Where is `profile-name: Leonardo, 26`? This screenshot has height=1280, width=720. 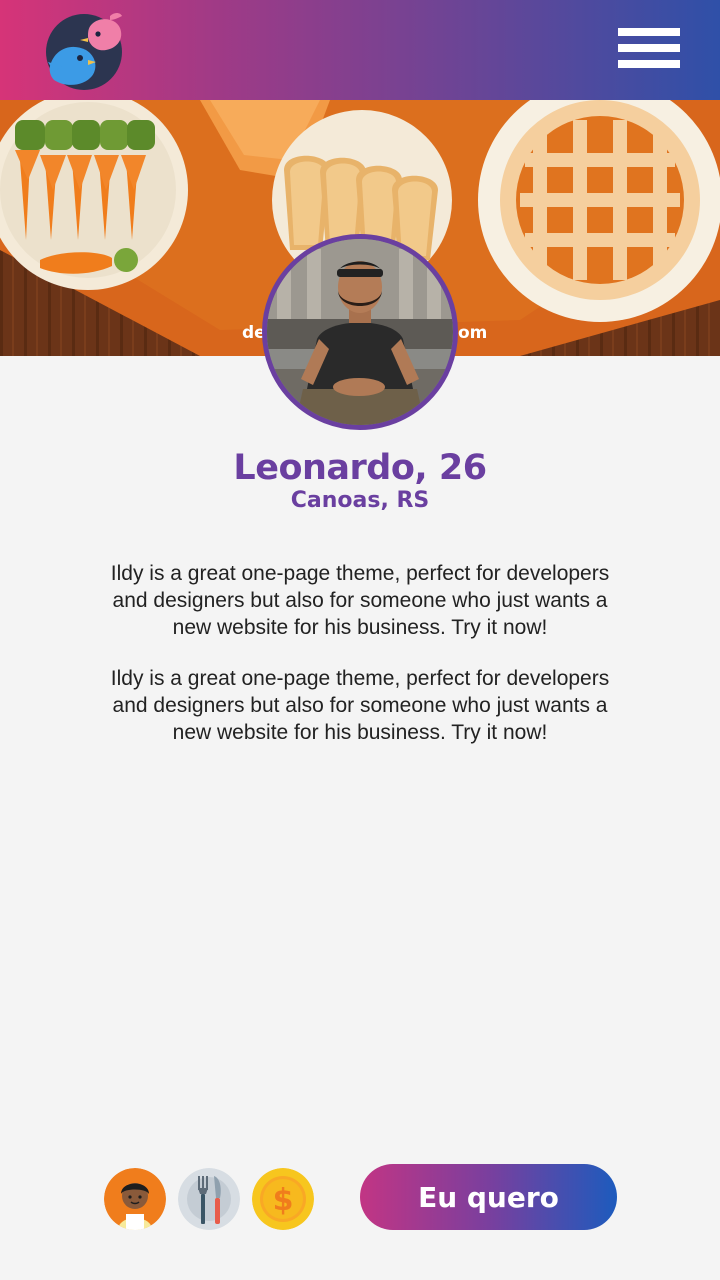 profile-name: Leonardo, 26 is located at coordinates (360, 468).